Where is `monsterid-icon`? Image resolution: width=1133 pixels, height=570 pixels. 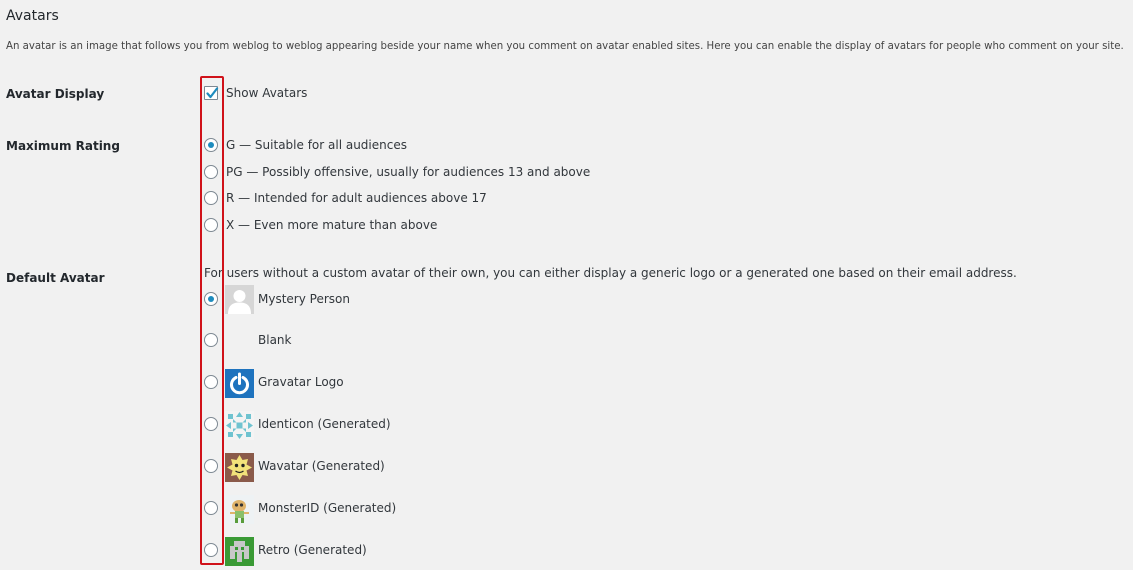
monsterid-icon is located at coordinates (239, 509).